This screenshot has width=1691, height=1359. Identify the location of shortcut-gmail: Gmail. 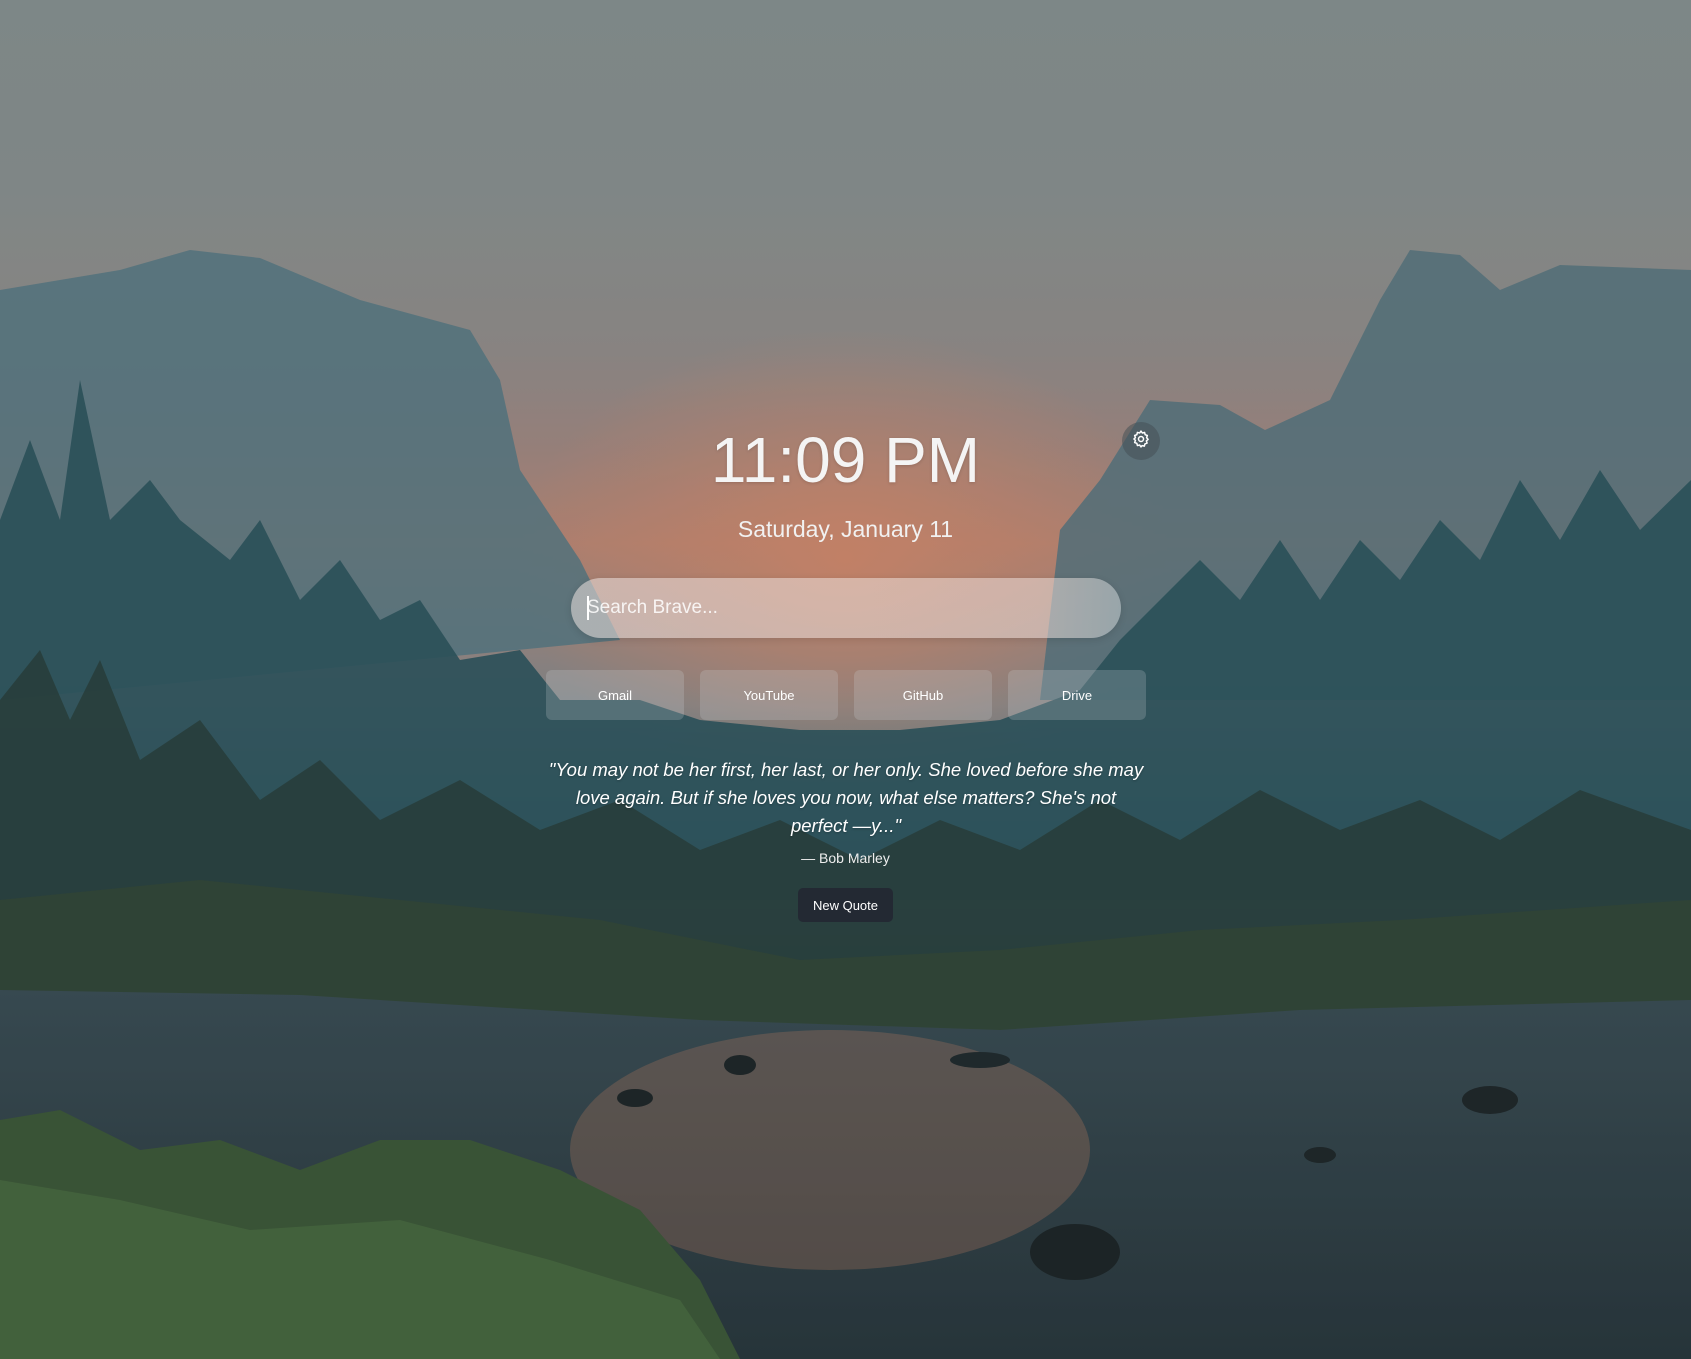
(615, 695).